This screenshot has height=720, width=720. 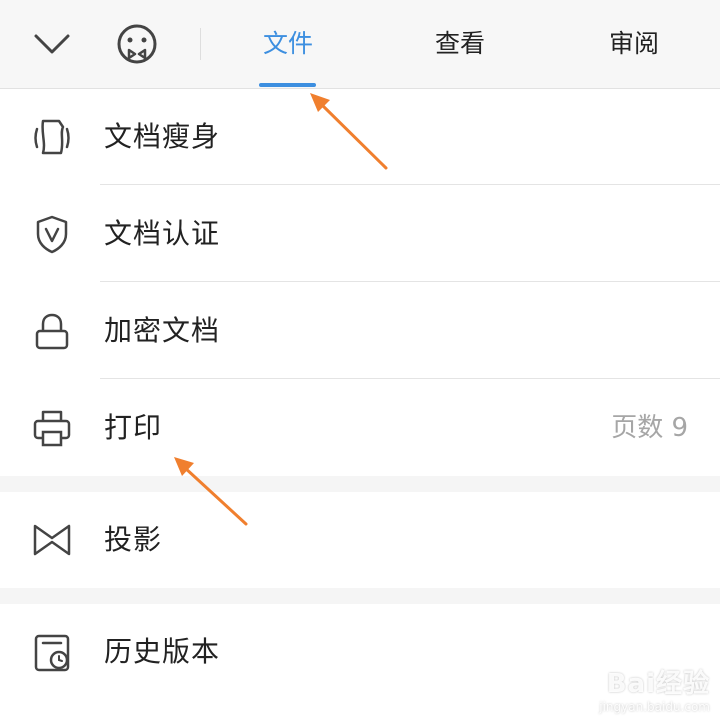 What do you see at coordinates (162, 330) in the screenshot?
I see `menu-item-label: 加密文档` at bounding box center [162, 330].